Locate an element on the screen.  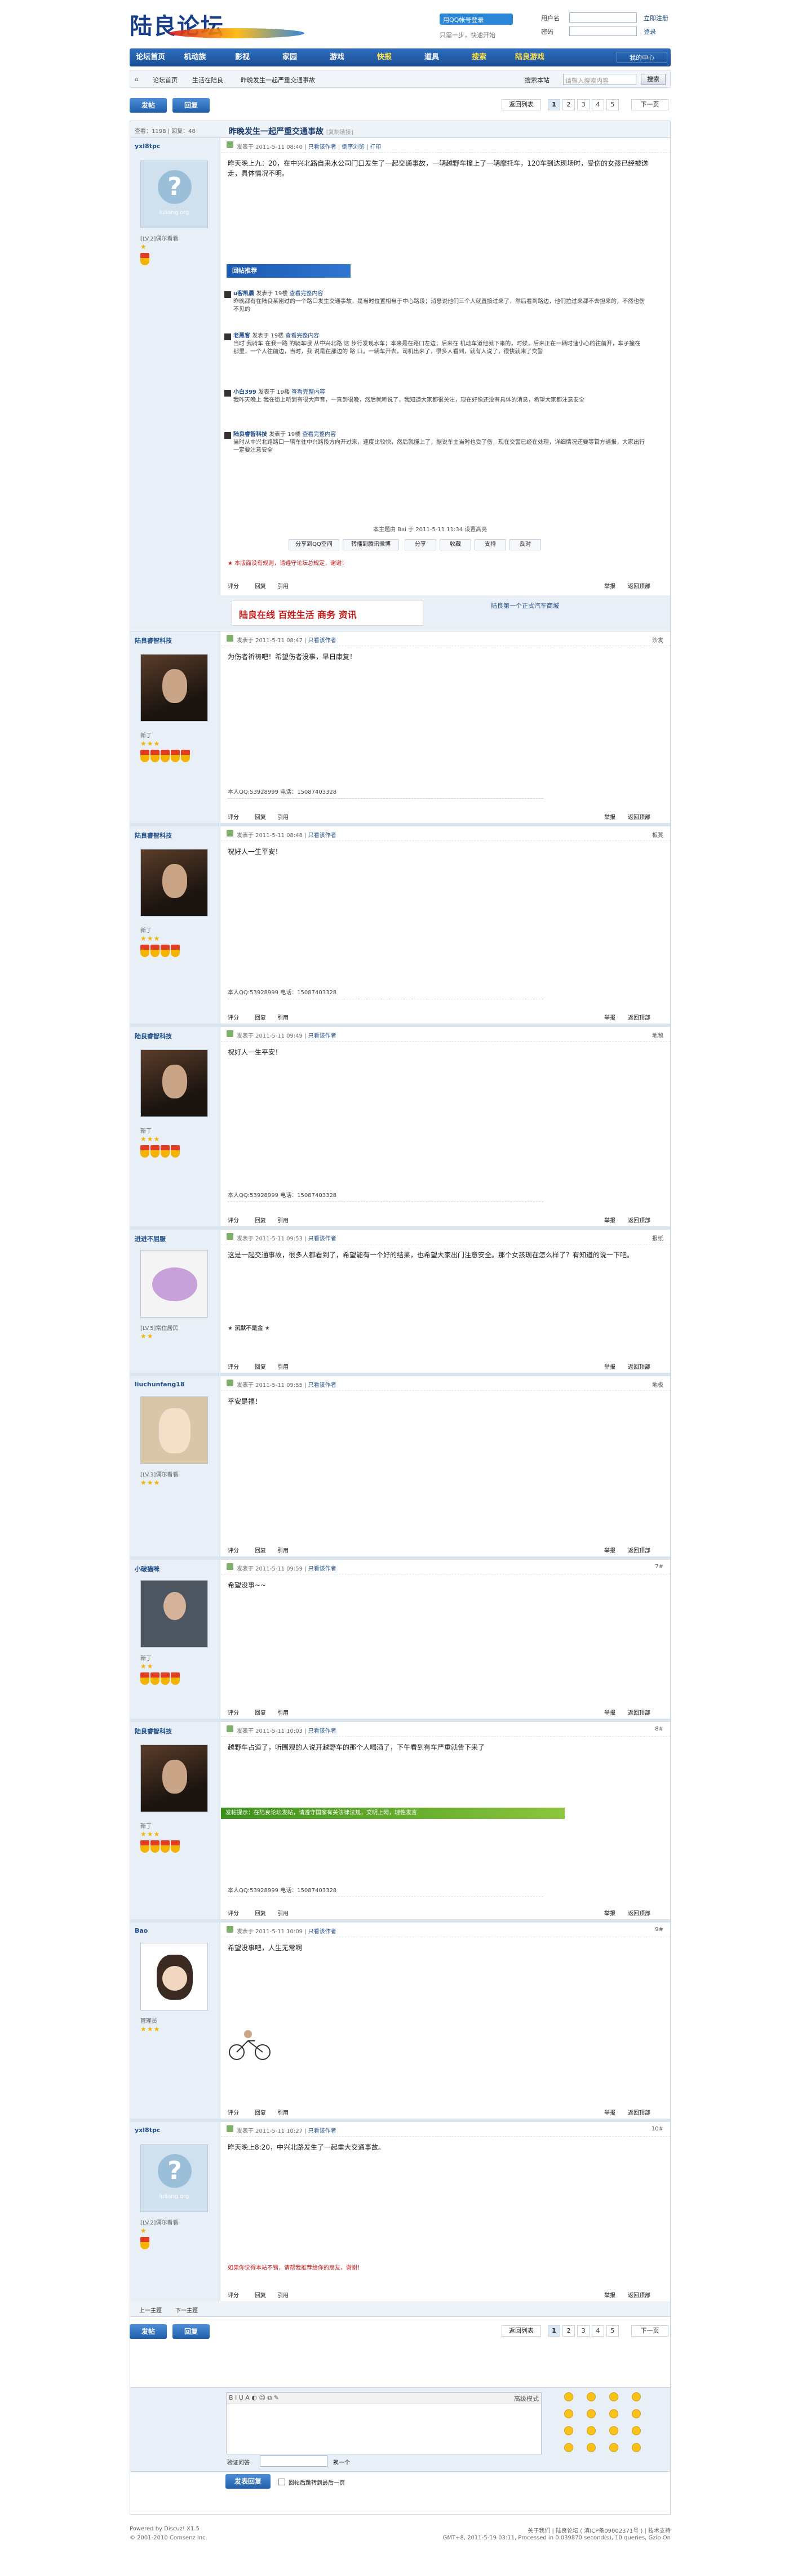
nav-item-home: 论坛首页 is located at coordinates (150, 57).